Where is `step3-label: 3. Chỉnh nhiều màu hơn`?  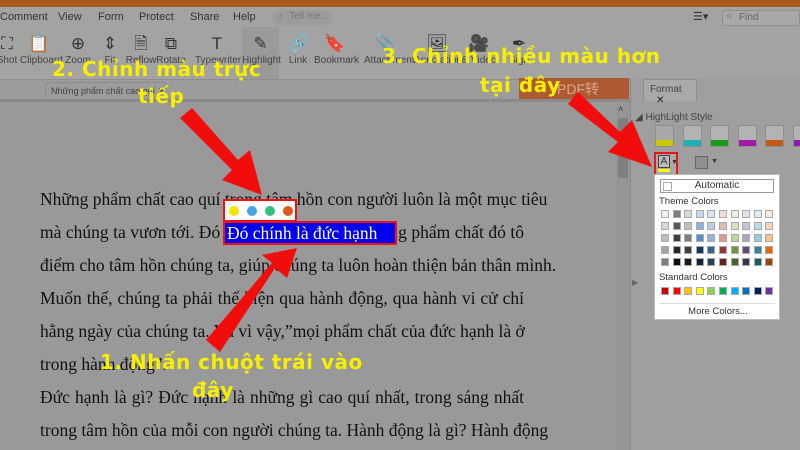 step3-label: 3. Chỉnh nhiều màu hơn is located at coordinates (521, 56).